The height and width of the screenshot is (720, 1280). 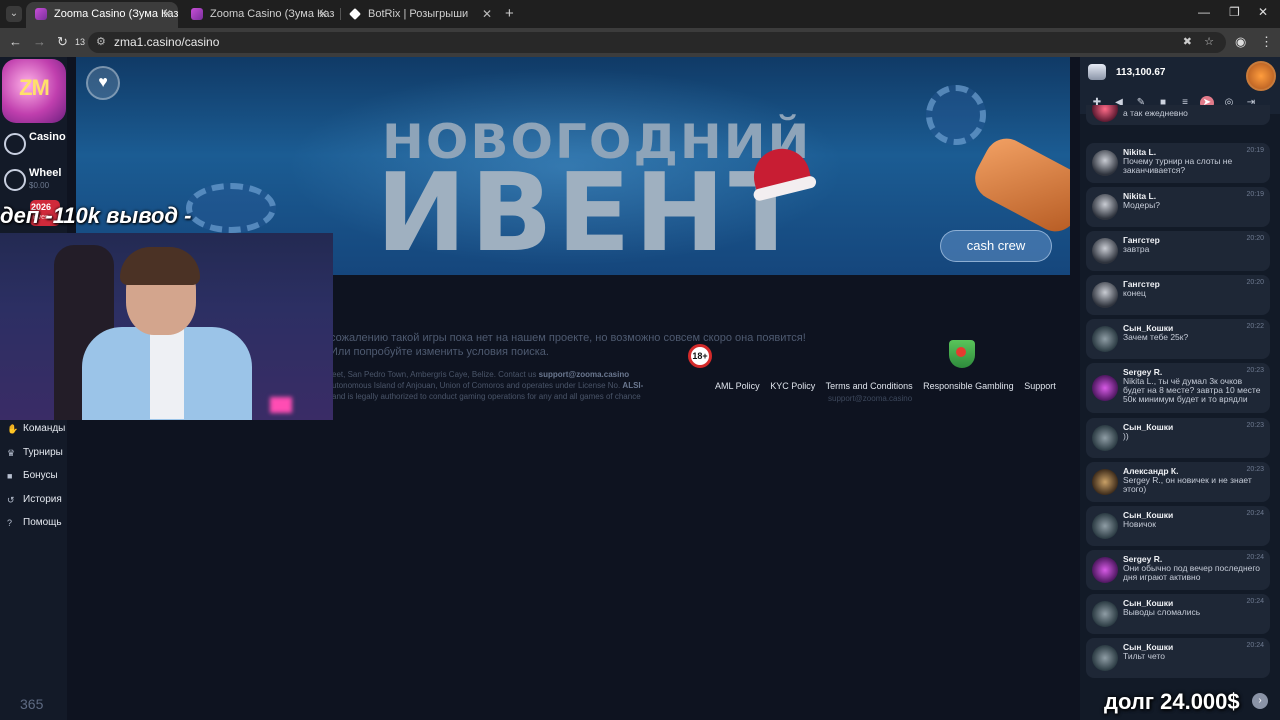 What do you see at coordinates (44, 428) in the screenshot?
I see `menu-label: Команды` at bounding box center [44, 428].